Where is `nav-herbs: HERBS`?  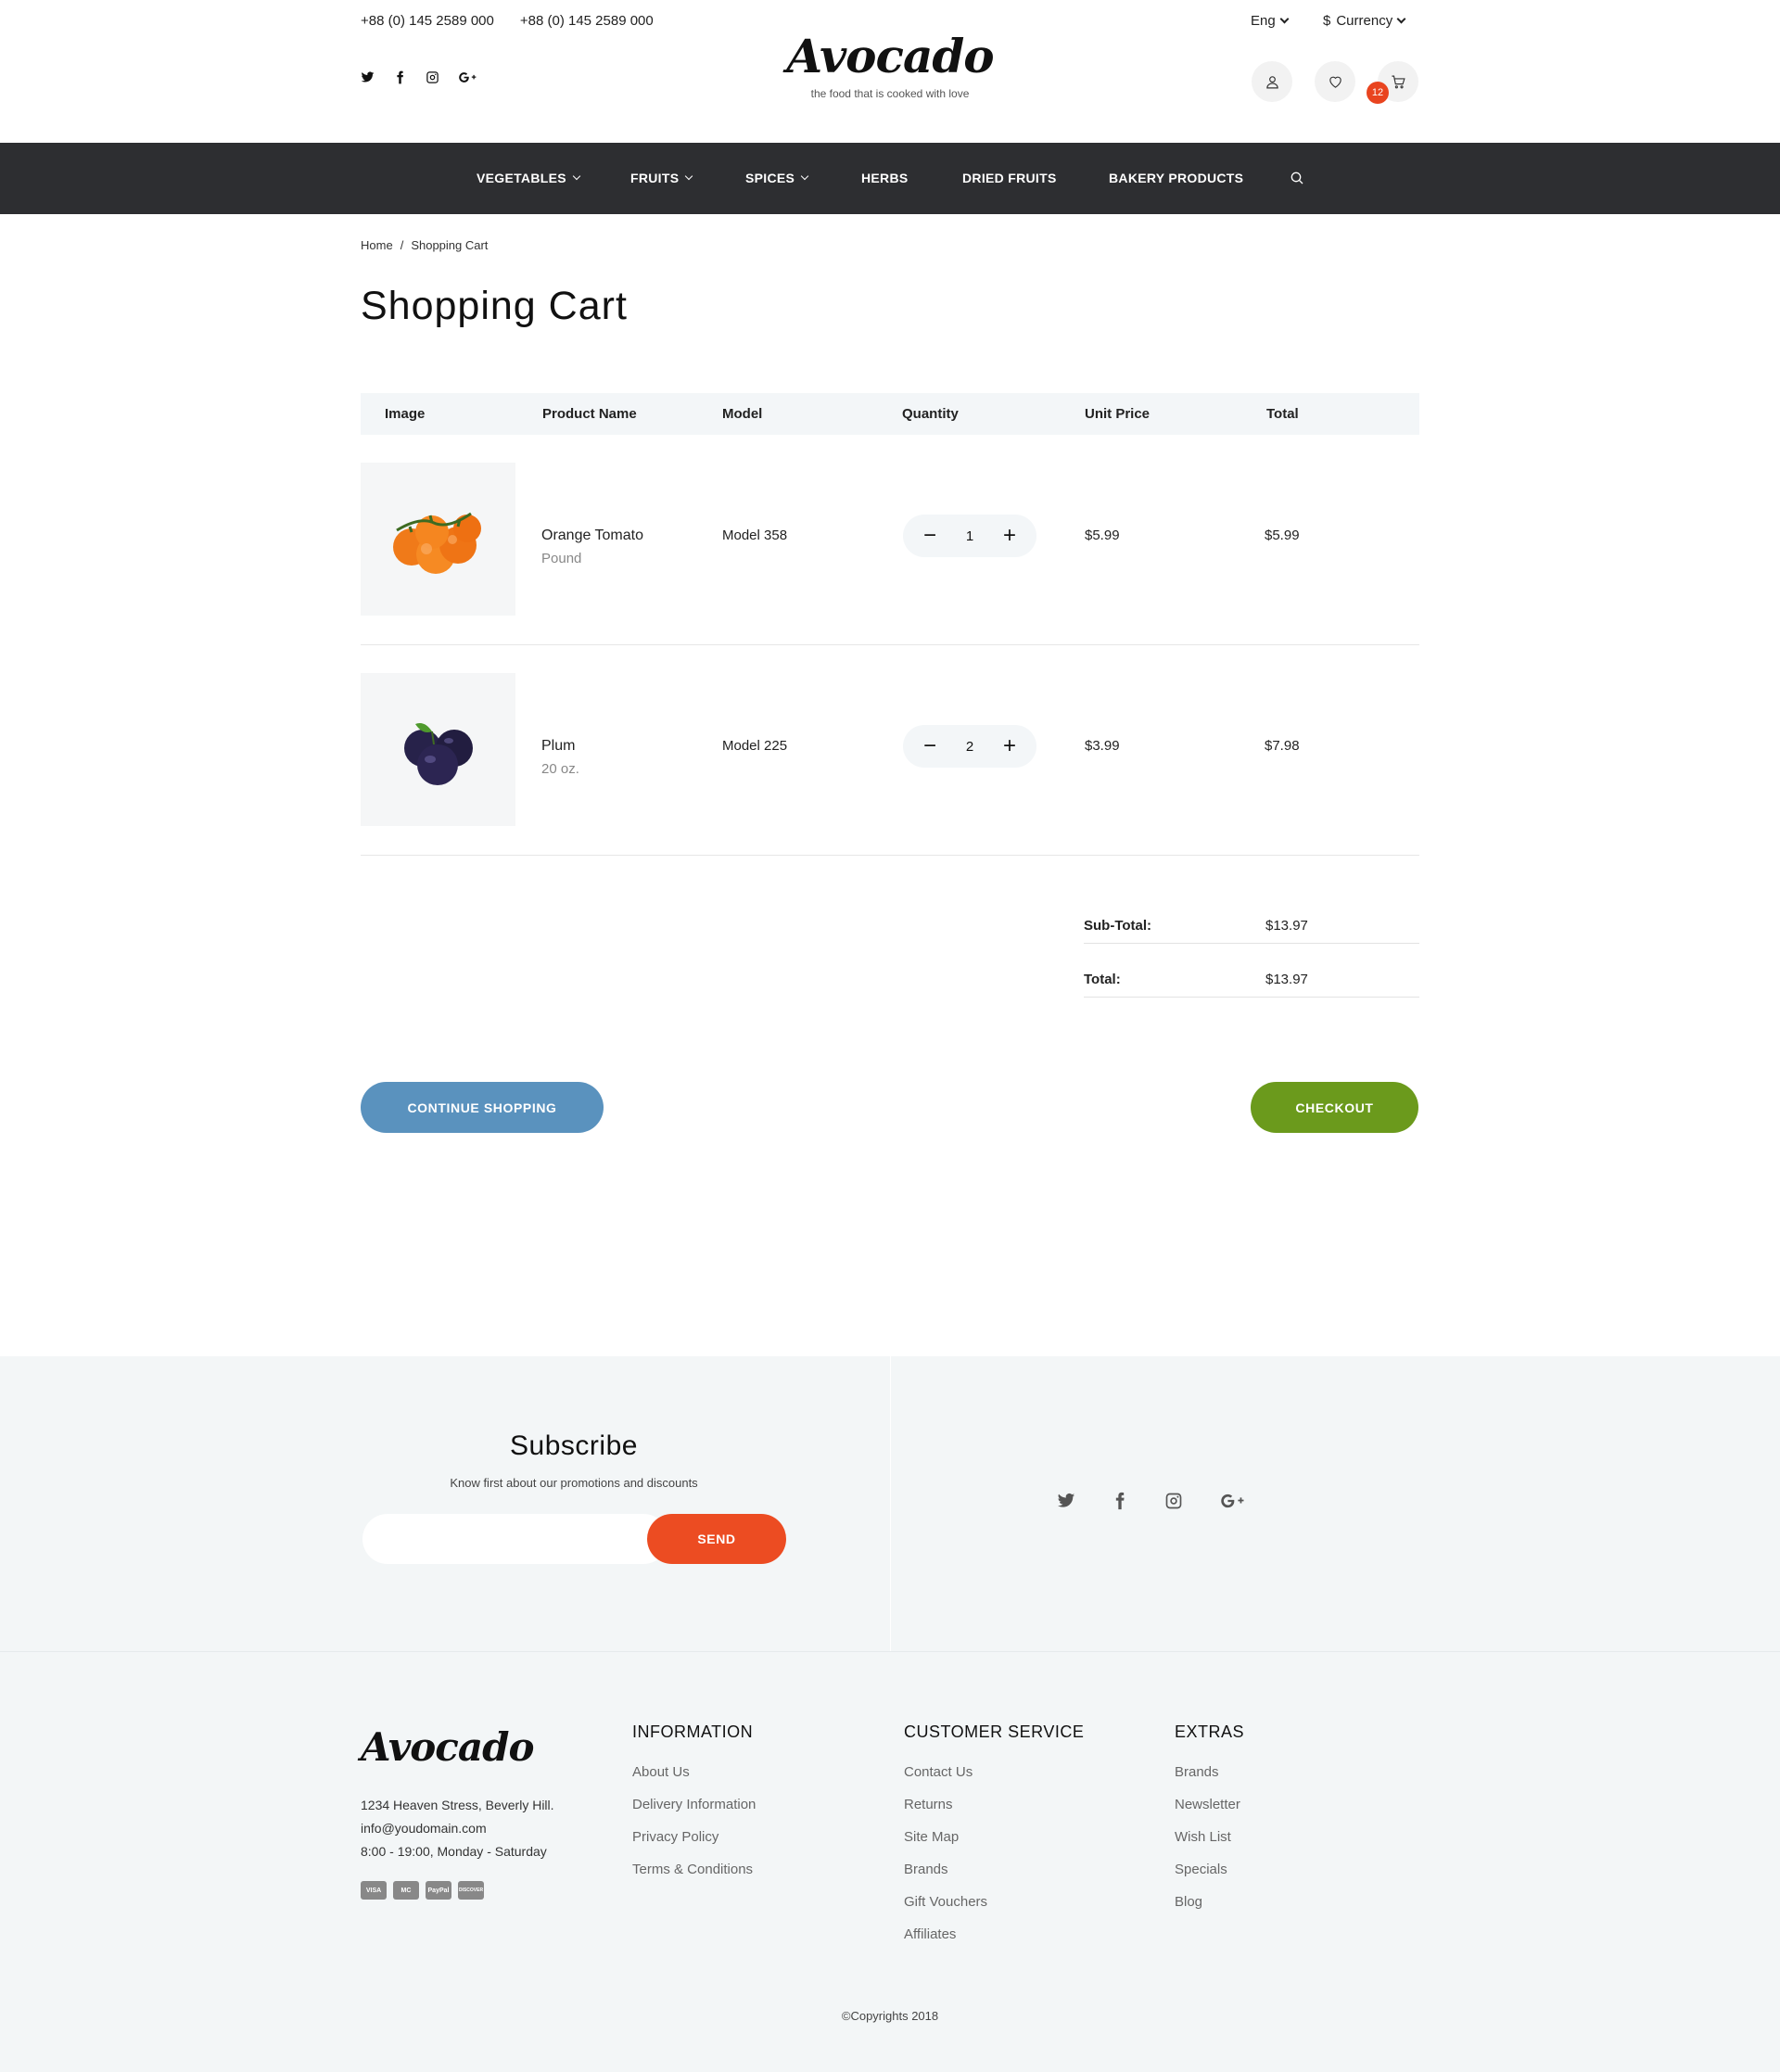 nav-herbs: HERBS is located at coordinates (885, 178).